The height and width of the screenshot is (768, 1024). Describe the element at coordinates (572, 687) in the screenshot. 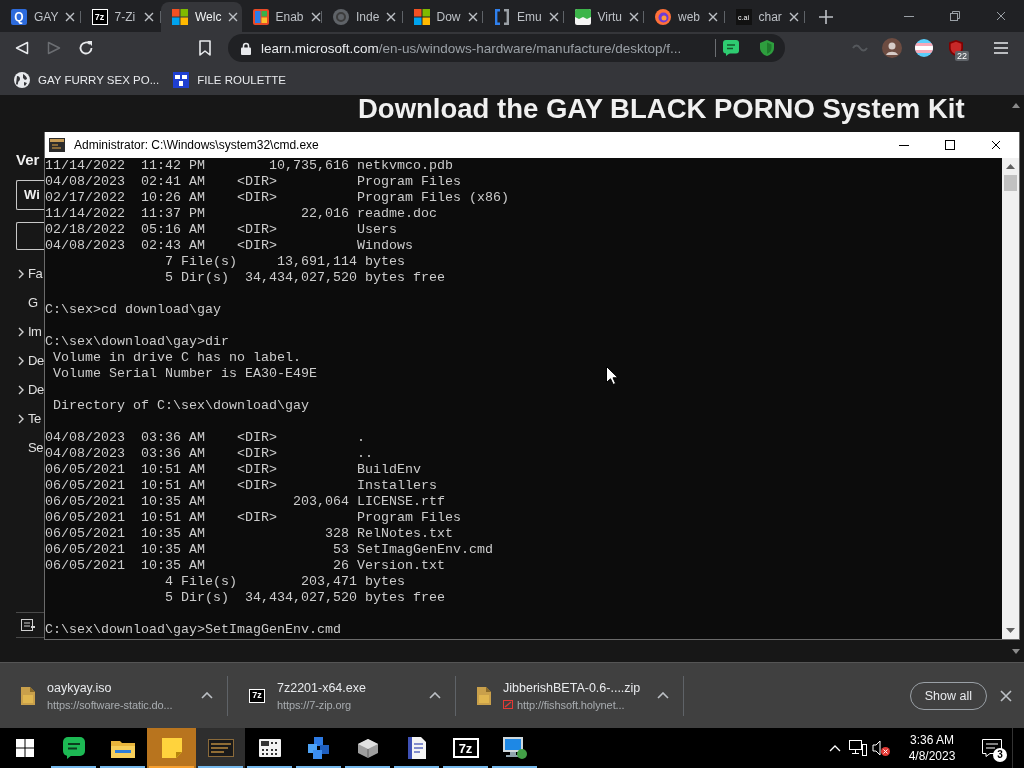

I see `file-name: JibberishBETA-0.6-....zip` at that location.